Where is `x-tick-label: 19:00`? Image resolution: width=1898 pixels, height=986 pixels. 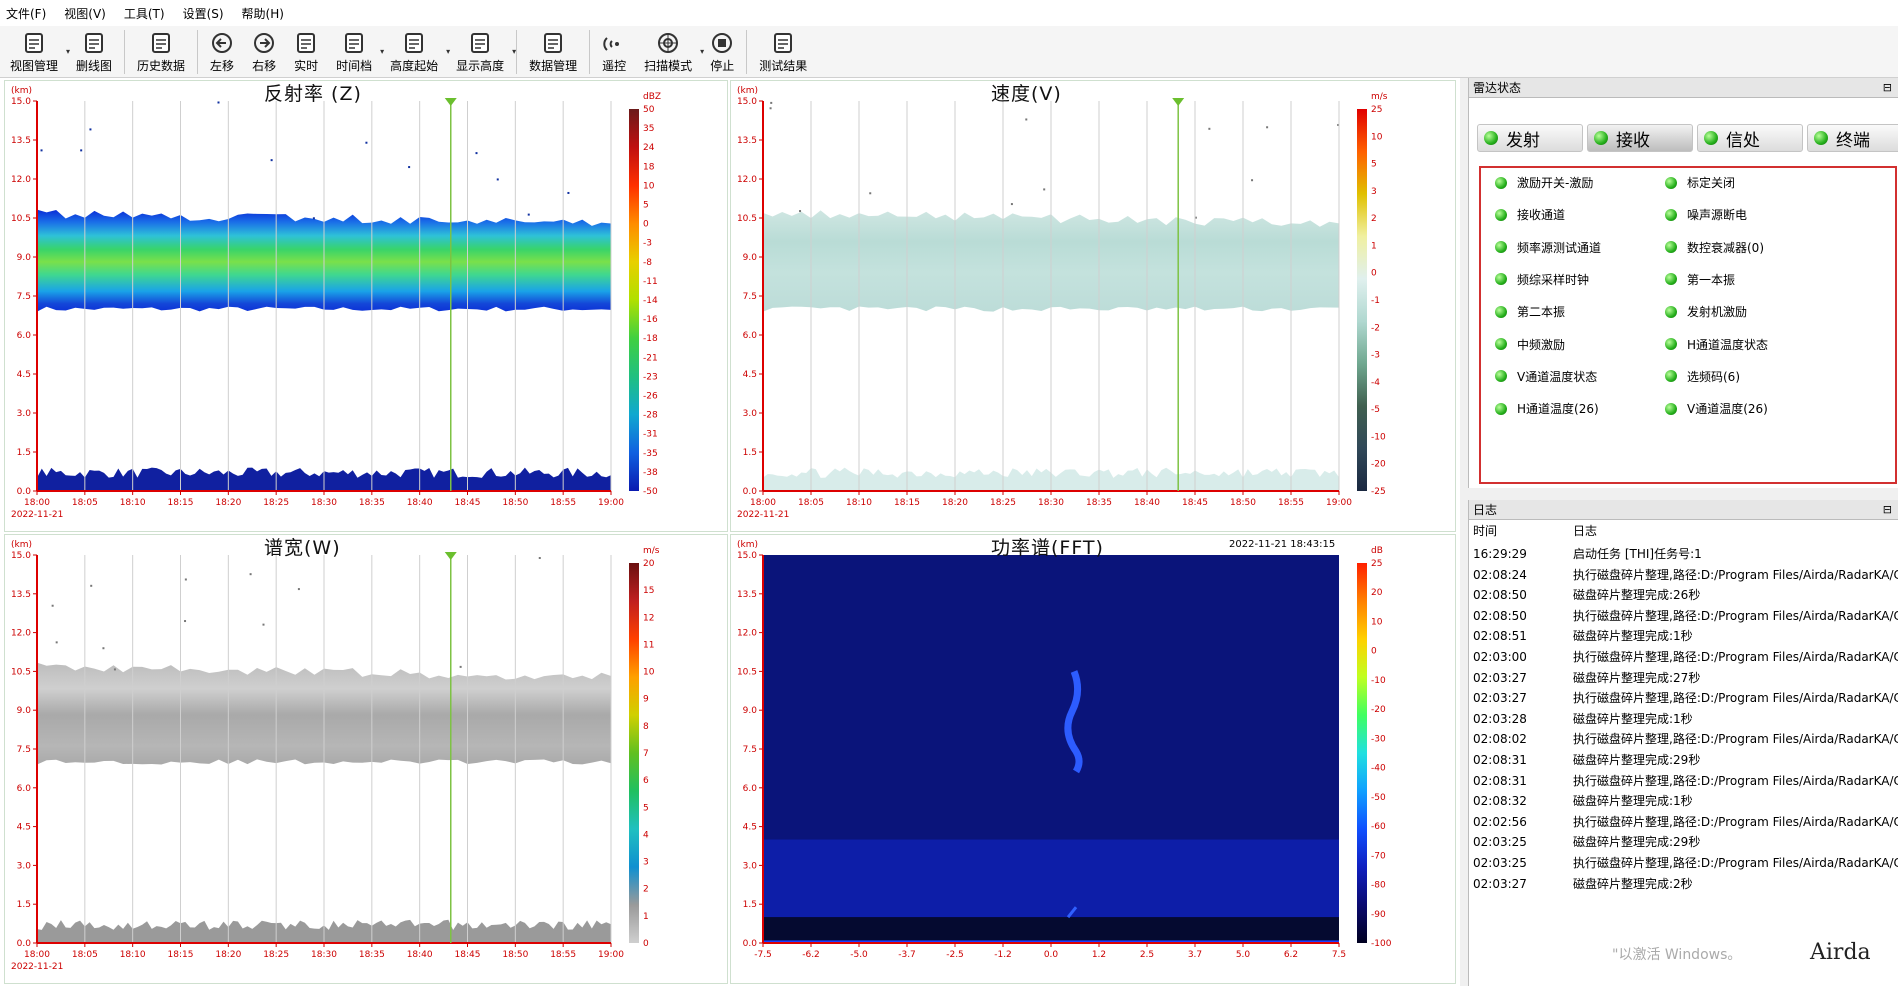 x-tick-label: 19:00 is located at coordinates (1339, 503).